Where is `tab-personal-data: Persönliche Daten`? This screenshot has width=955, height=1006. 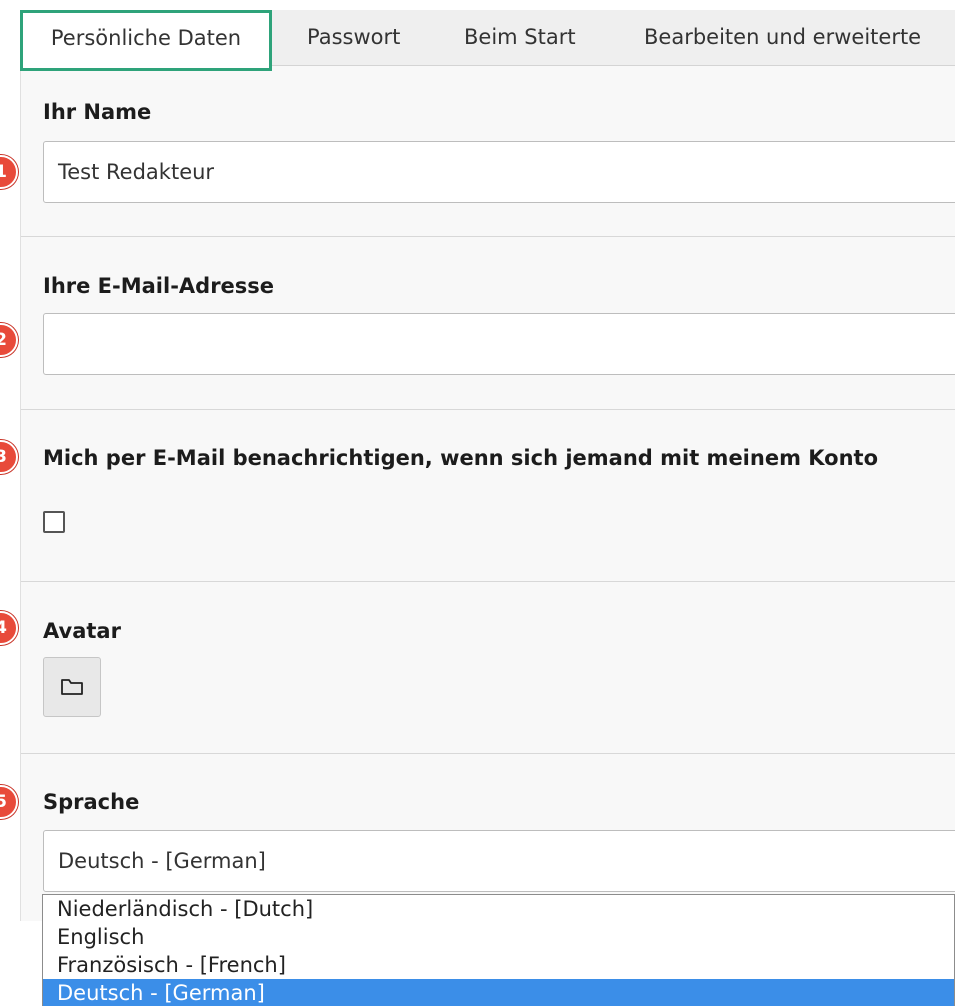 tab-personal-data: Persönliche Daten is located at coordinates (146, 40).